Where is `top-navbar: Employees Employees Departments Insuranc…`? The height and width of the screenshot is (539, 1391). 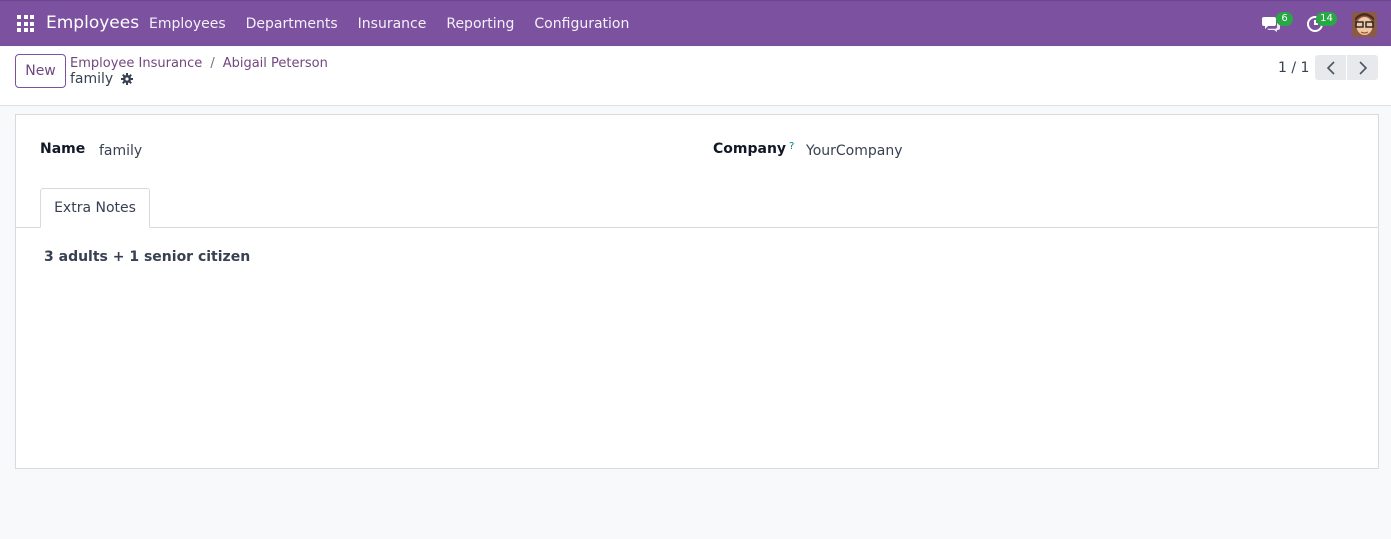
top-navbar: Employees Employees Departments Insuranc… is located at coordinates (695, 23).